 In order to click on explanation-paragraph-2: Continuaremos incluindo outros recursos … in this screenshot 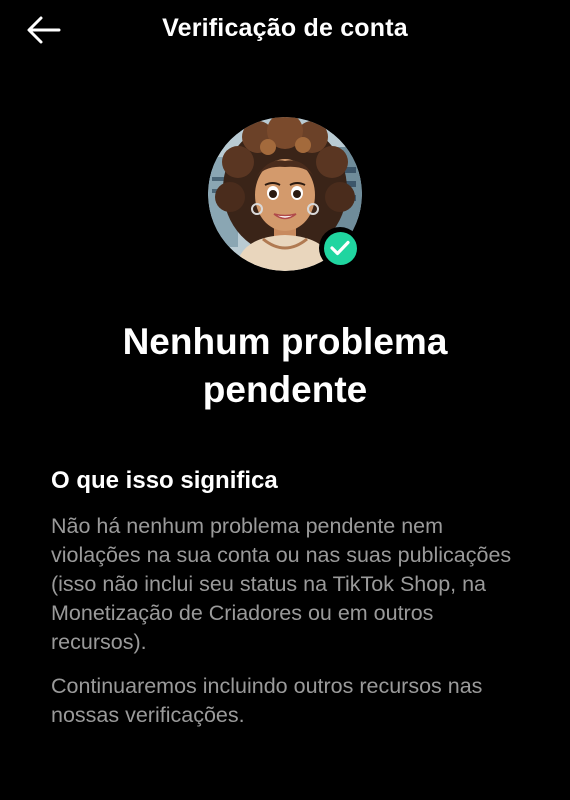, I will do `click(267, 700)`.